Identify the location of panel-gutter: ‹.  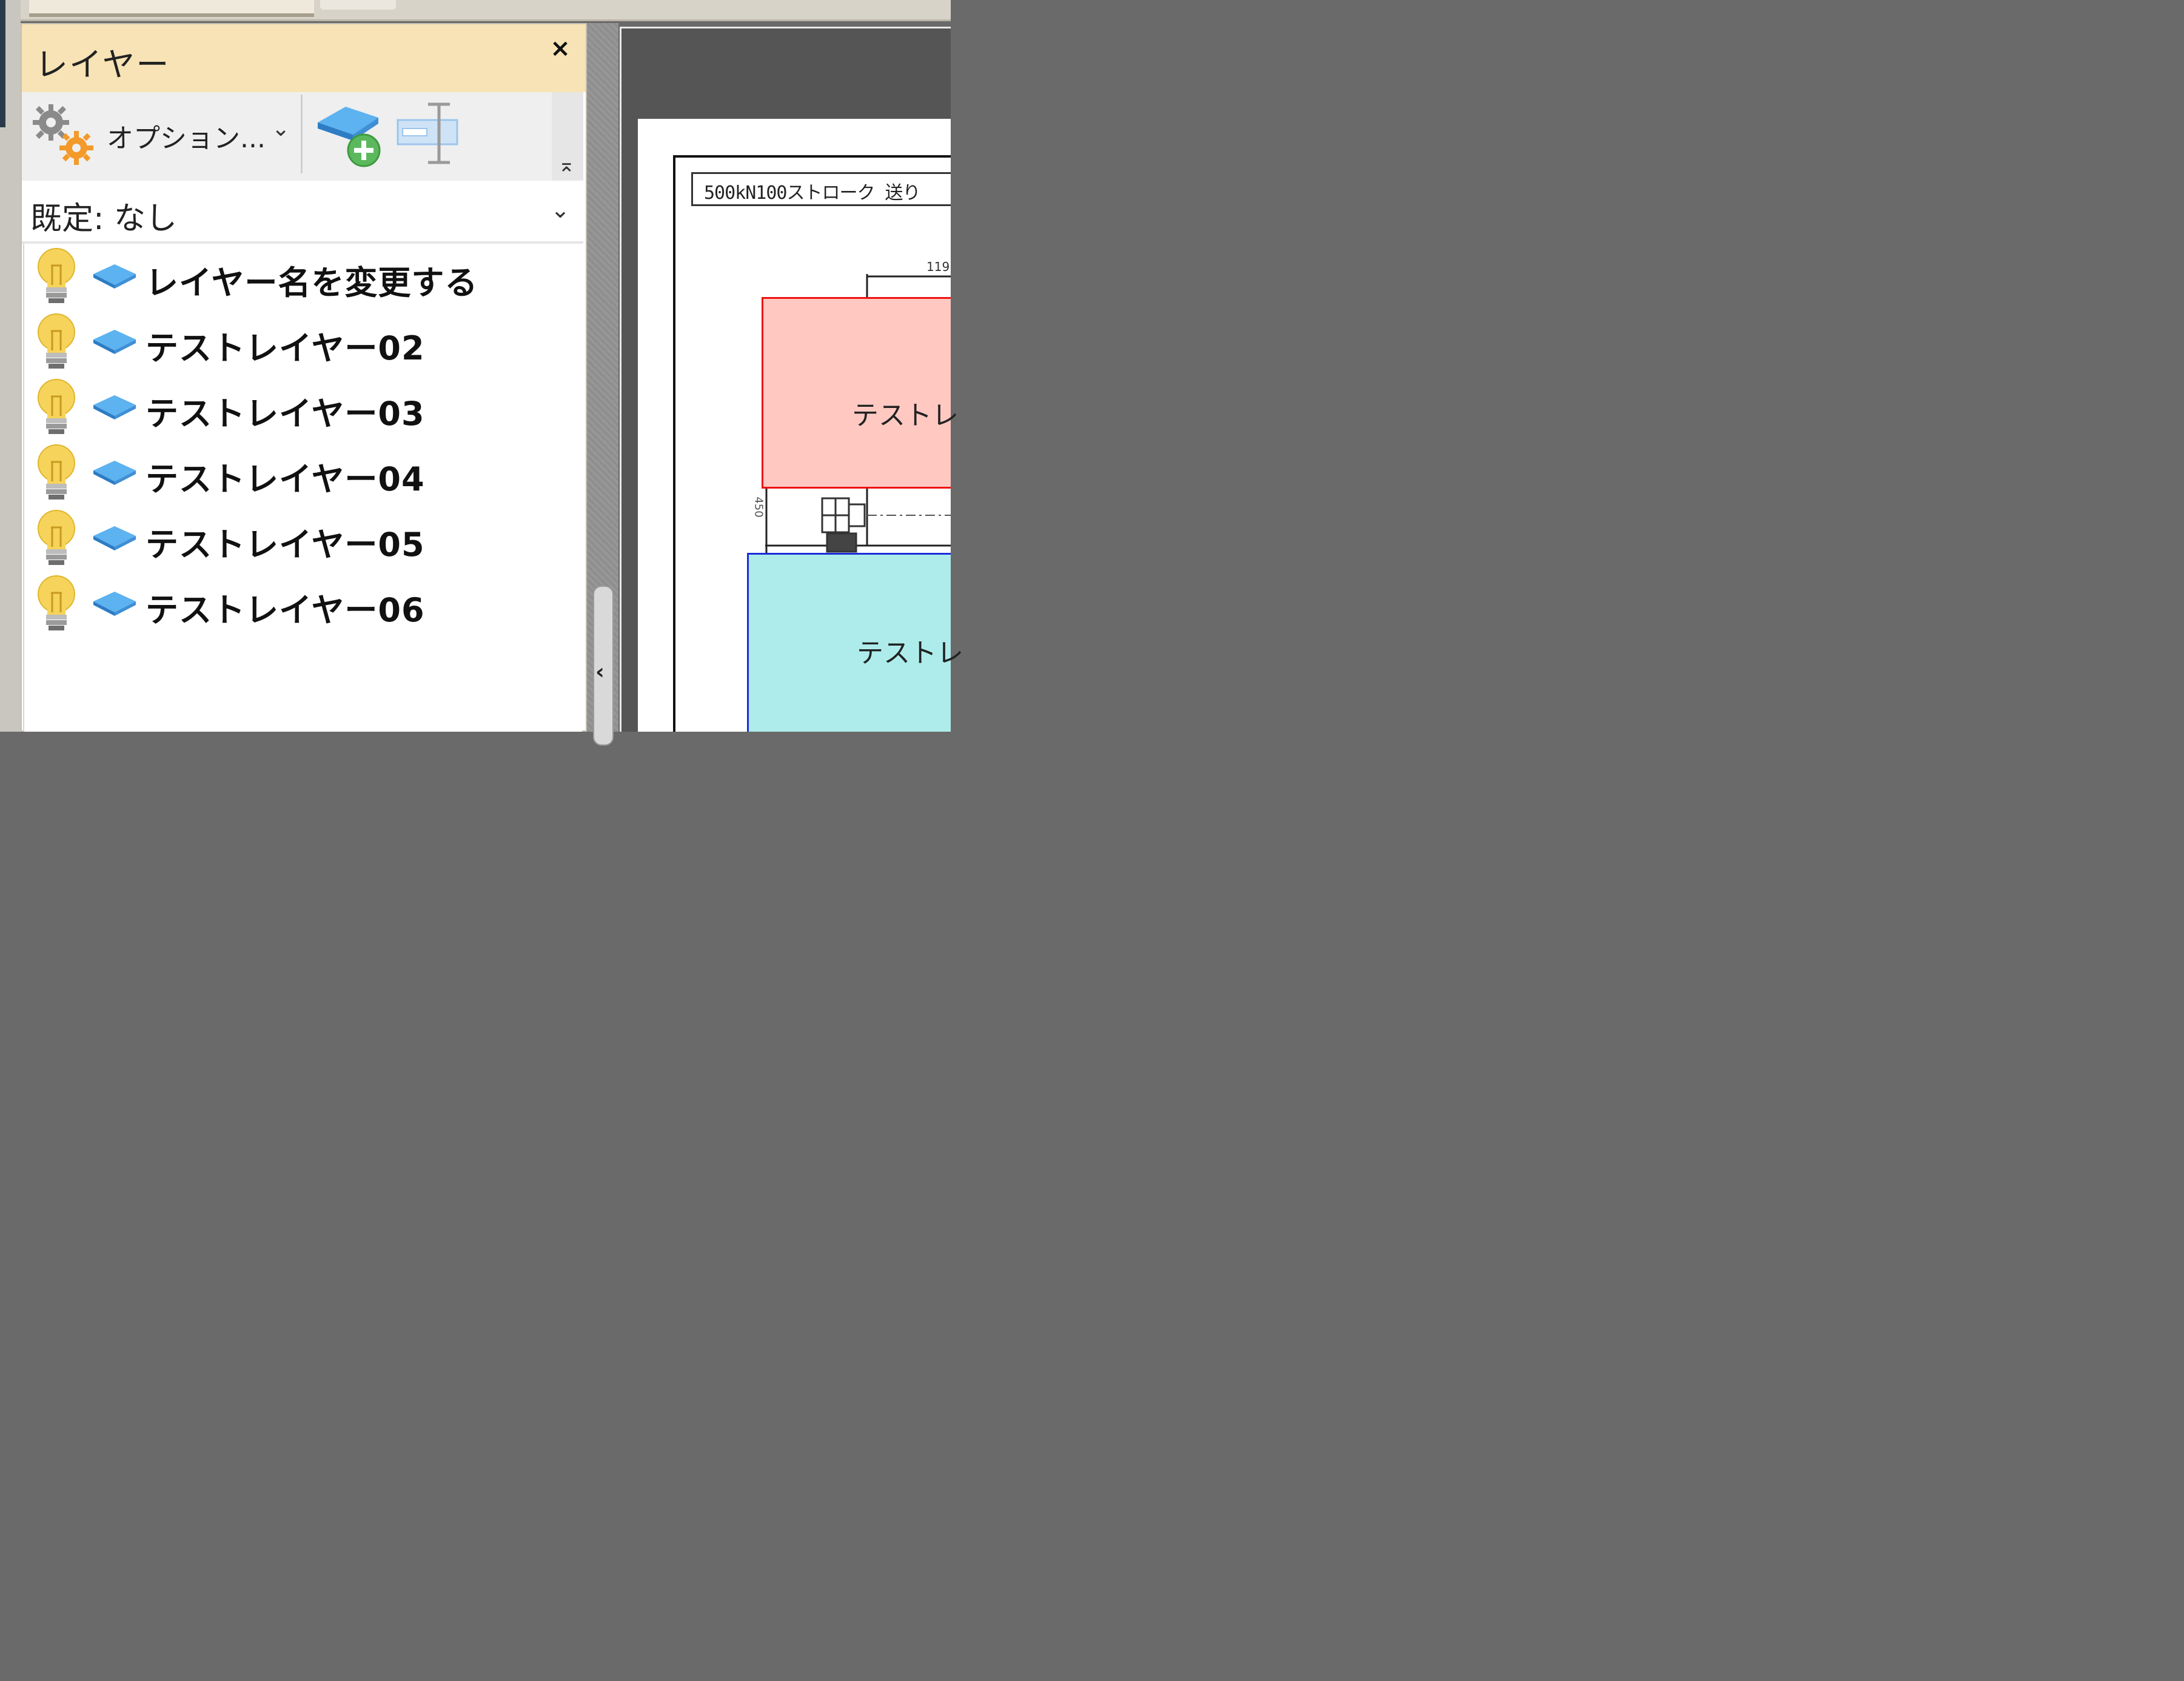
(602, 384).